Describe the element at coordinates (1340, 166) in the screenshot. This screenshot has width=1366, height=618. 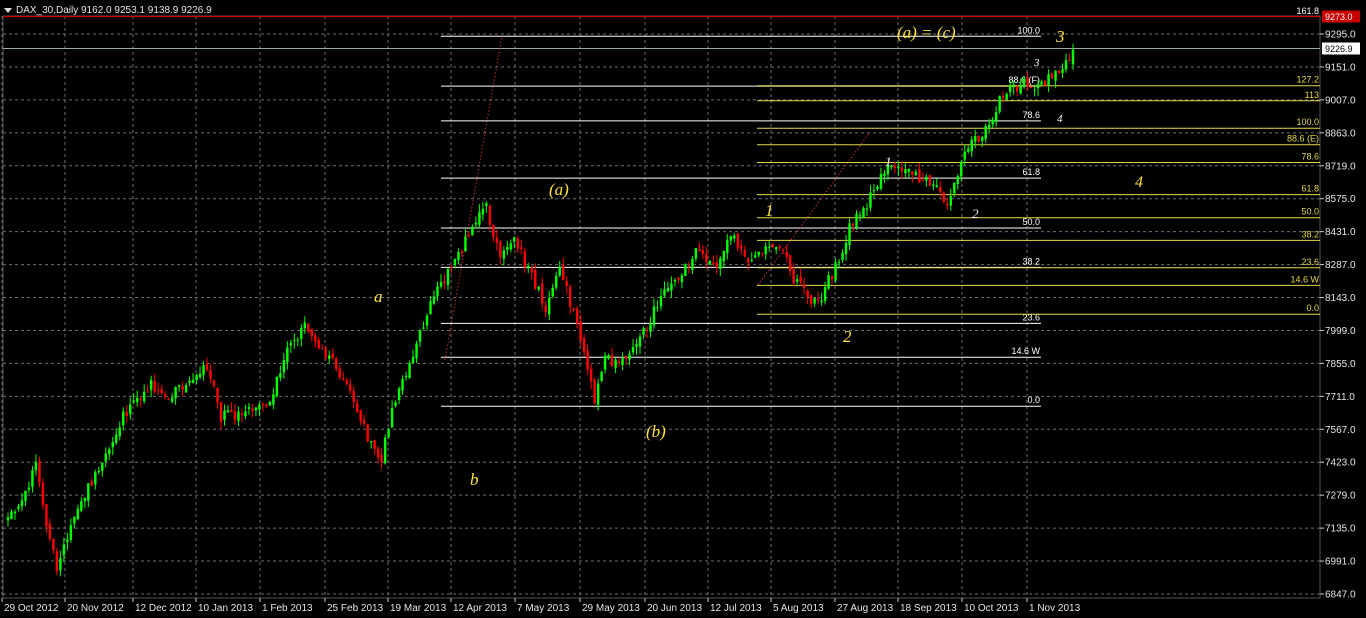
I see `y-tick-label: 8719.0` at that location.